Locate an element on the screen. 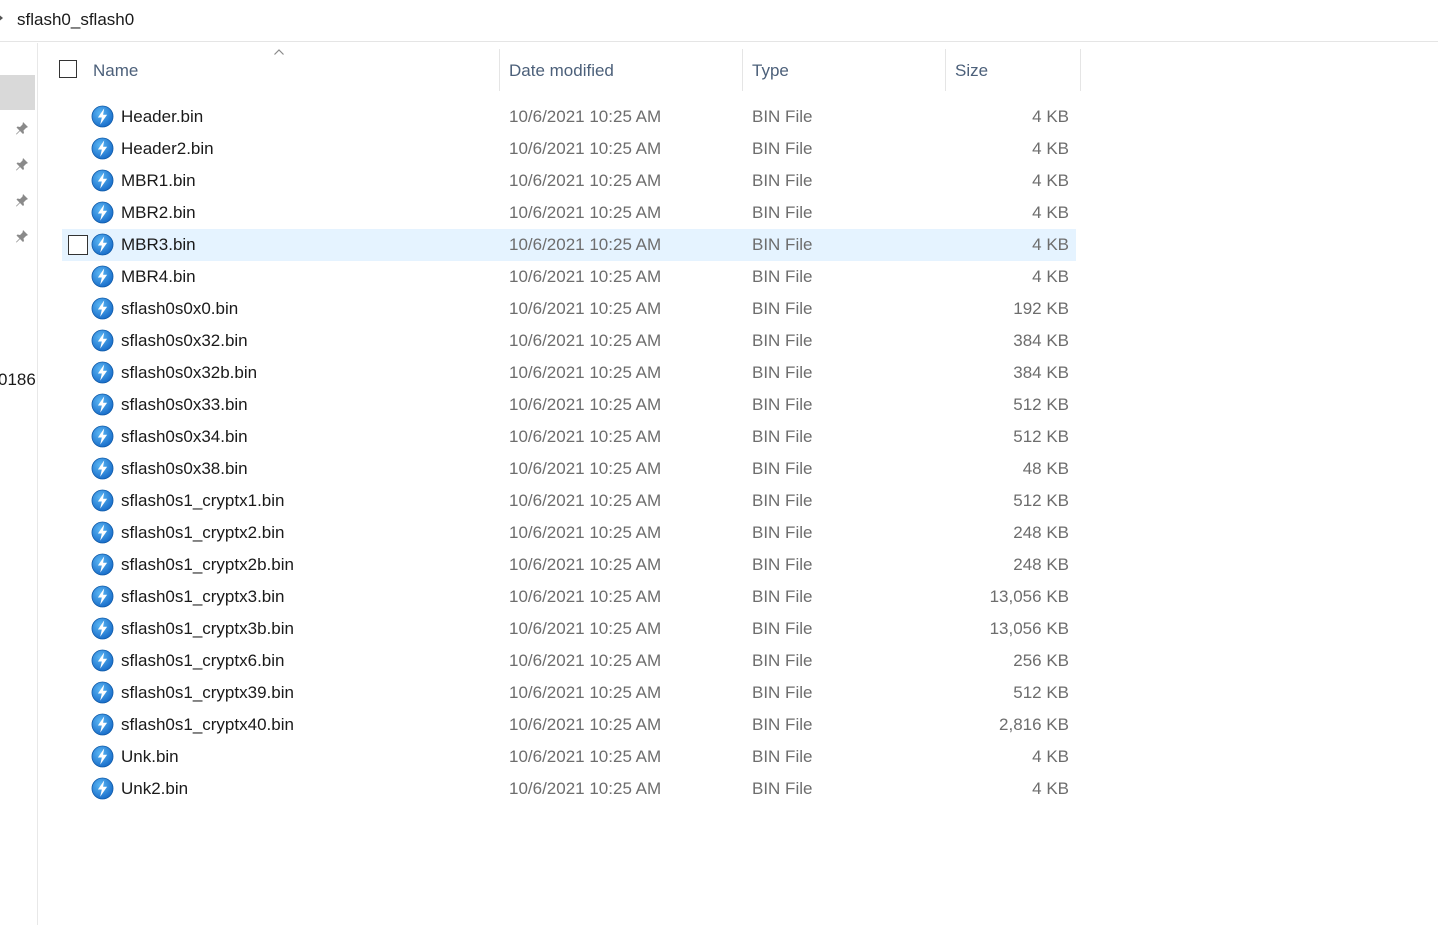 The height and width of the screenshot is (925, 1438). file-name: sflash0s0x33.bin is located at coordinates (184, 404).